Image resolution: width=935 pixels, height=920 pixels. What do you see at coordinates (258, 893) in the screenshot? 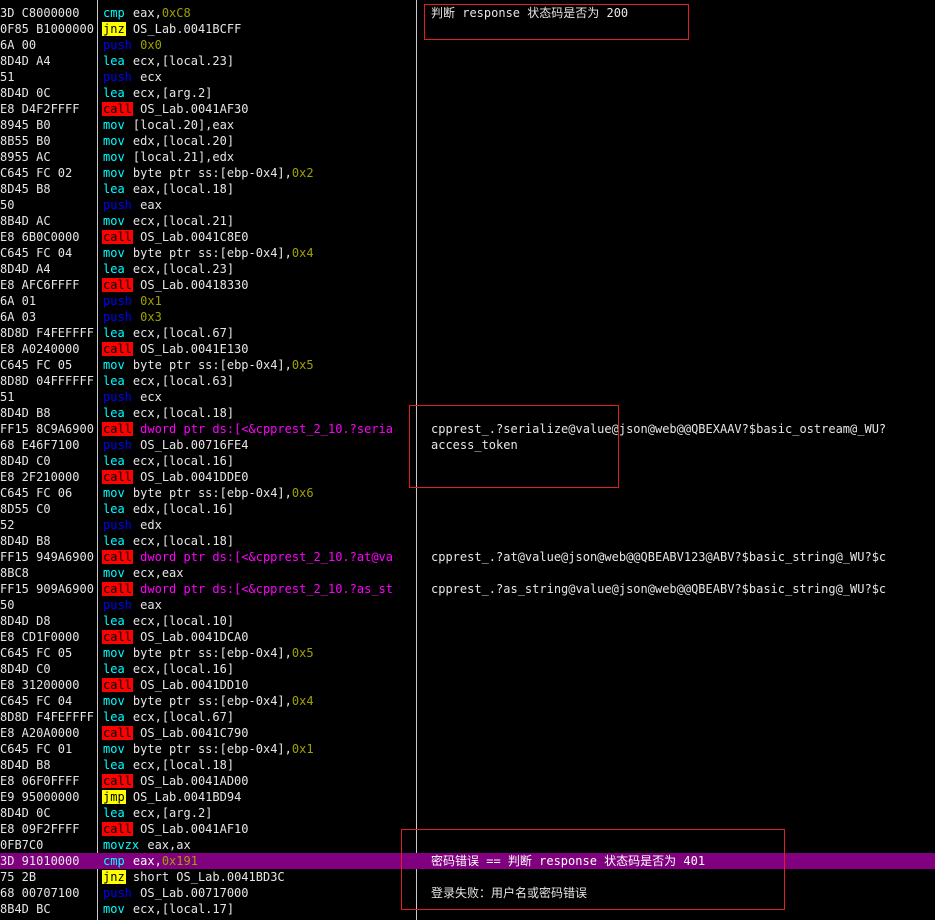
I see `instruction-text: push OS_Lab.00717000` at bounding box center [258, 893].